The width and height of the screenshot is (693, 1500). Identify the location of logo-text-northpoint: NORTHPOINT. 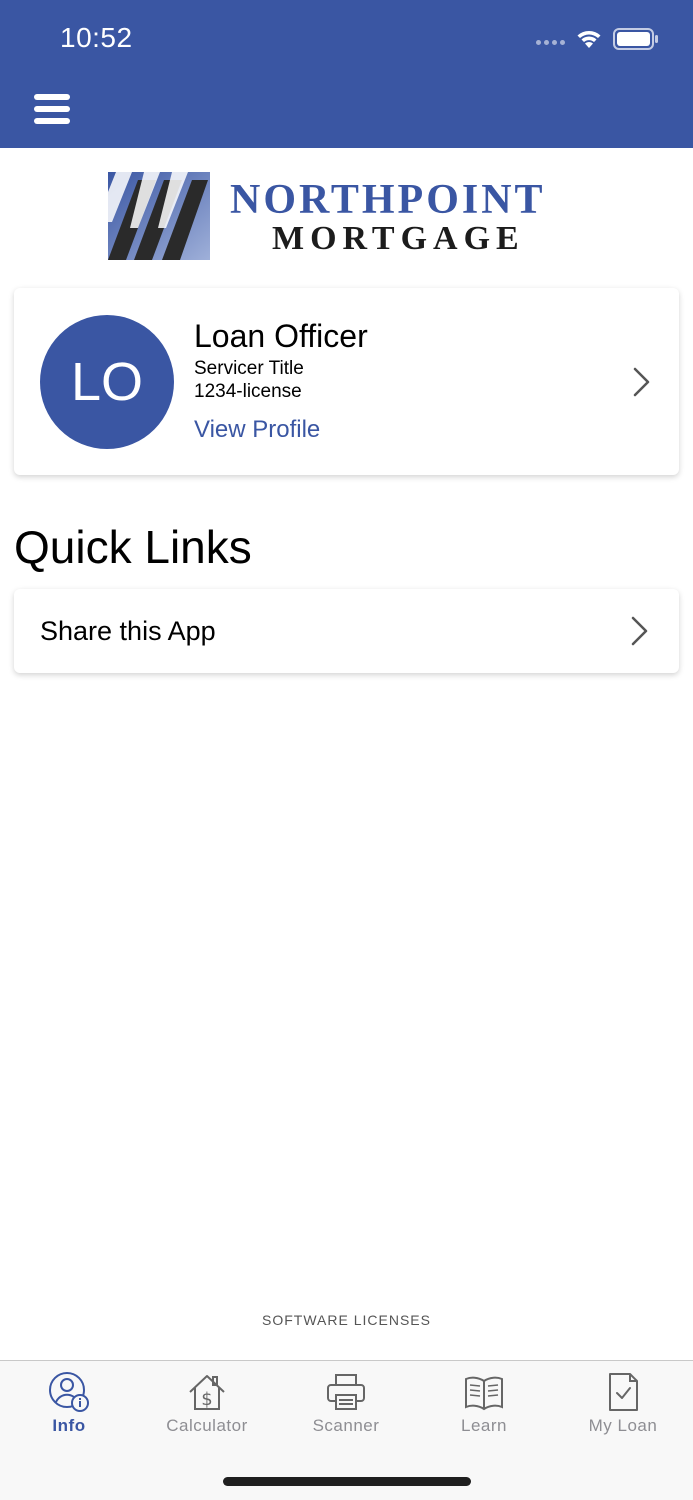
(388, 200).